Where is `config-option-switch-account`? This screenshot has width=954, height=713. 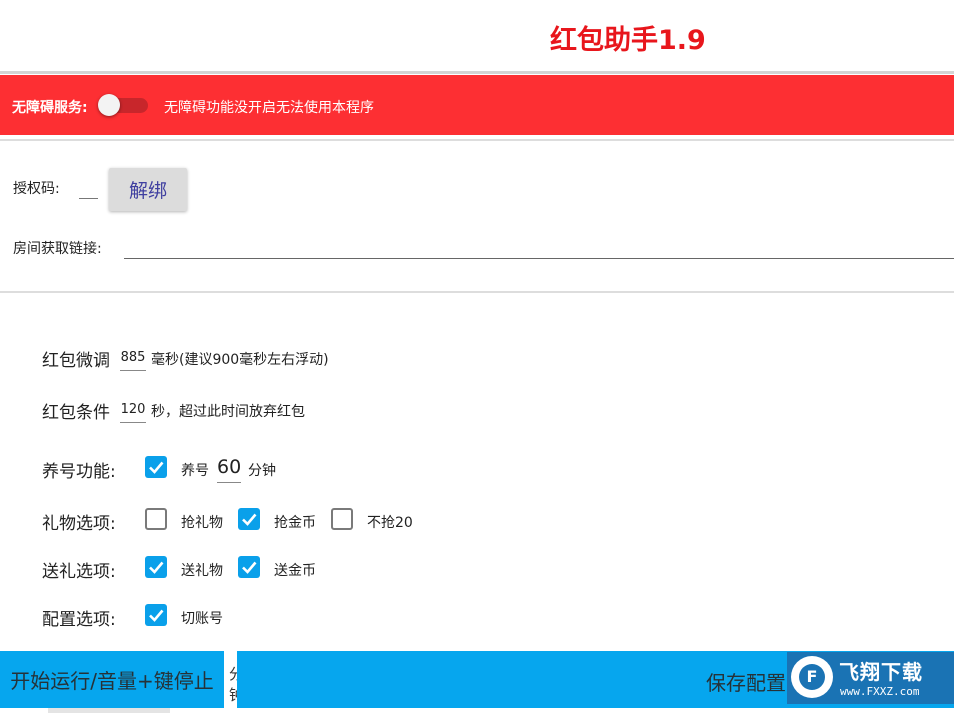 config-option-switch-account is located at coordinates (156, 615).